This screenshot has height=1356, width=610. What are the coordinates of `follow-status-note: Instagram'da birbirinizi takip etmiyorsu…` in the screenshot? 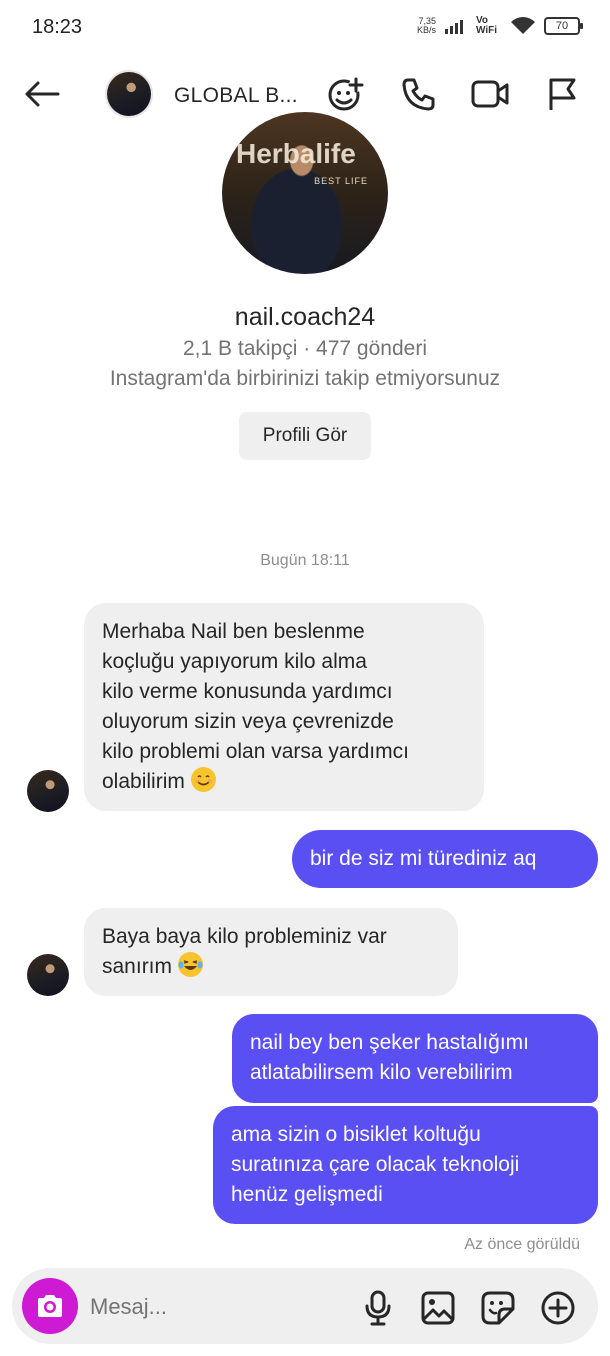 It's located at (305, 378).